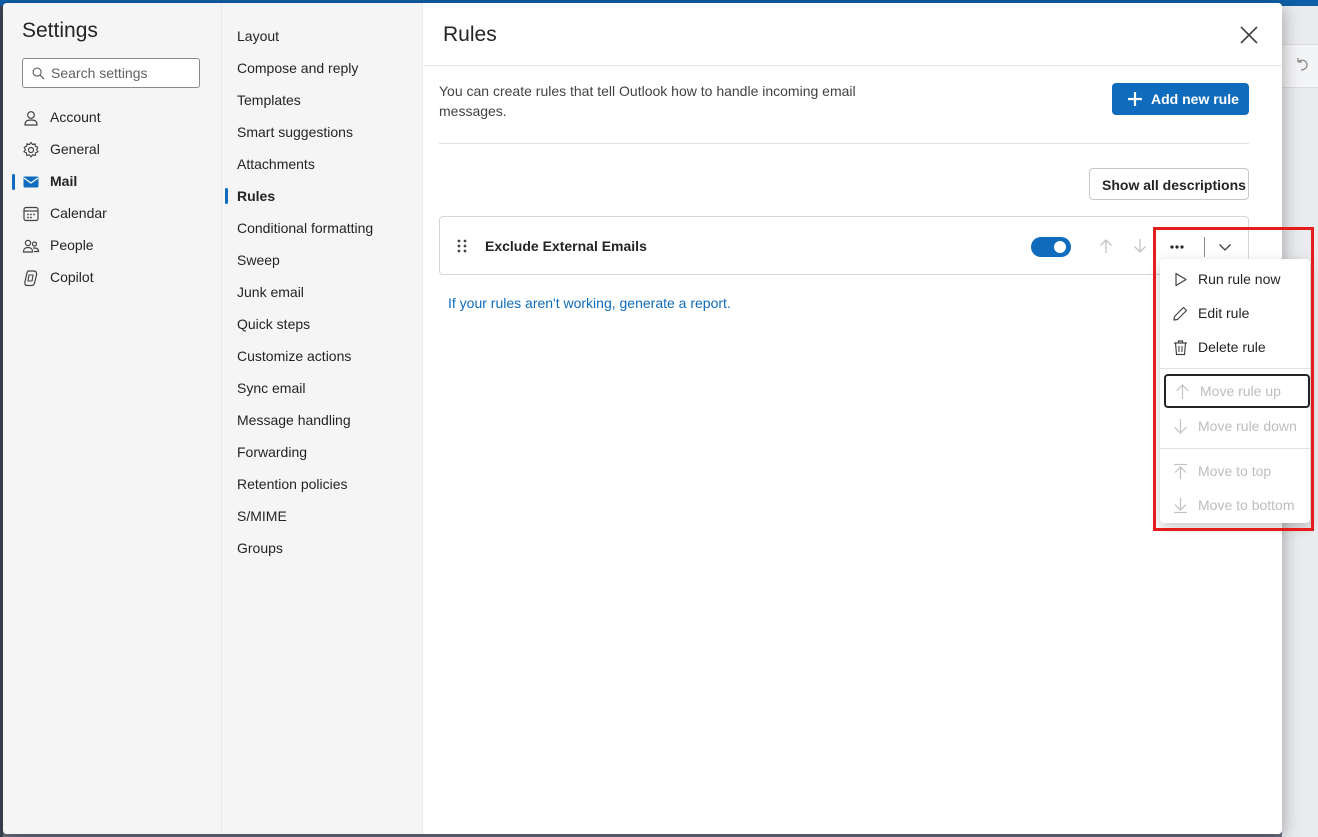  Describe the element at coordinates (271, 388) in the screenshot. I see `subsection-label: Sync email` at that location.